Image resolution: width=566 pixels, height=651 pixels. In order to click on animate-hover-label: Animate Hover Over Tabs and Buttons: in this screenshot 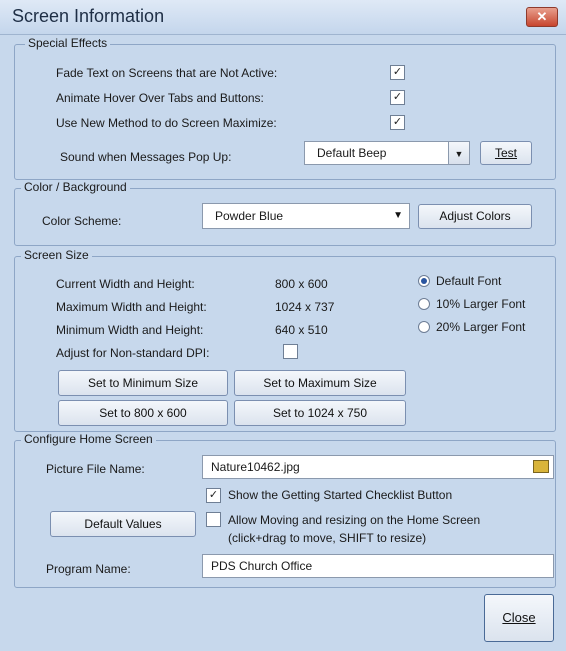, I will do `click(160, 98)`.